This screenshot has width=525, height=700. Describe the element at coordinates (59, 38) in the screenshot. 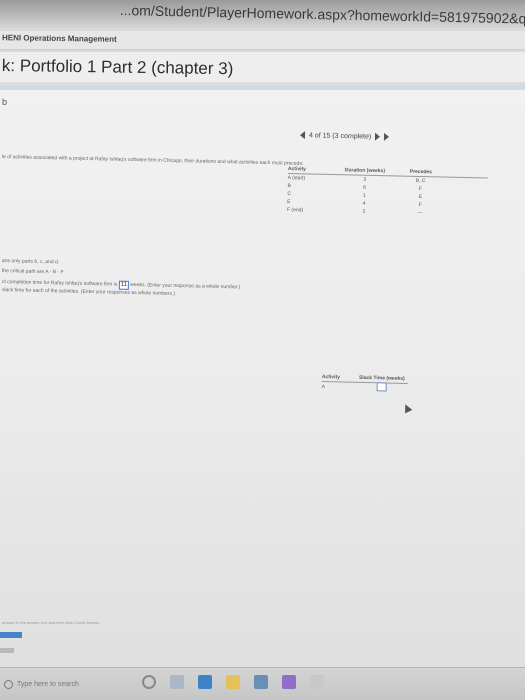

I see `course-name: HENI Operations Management` at that location.